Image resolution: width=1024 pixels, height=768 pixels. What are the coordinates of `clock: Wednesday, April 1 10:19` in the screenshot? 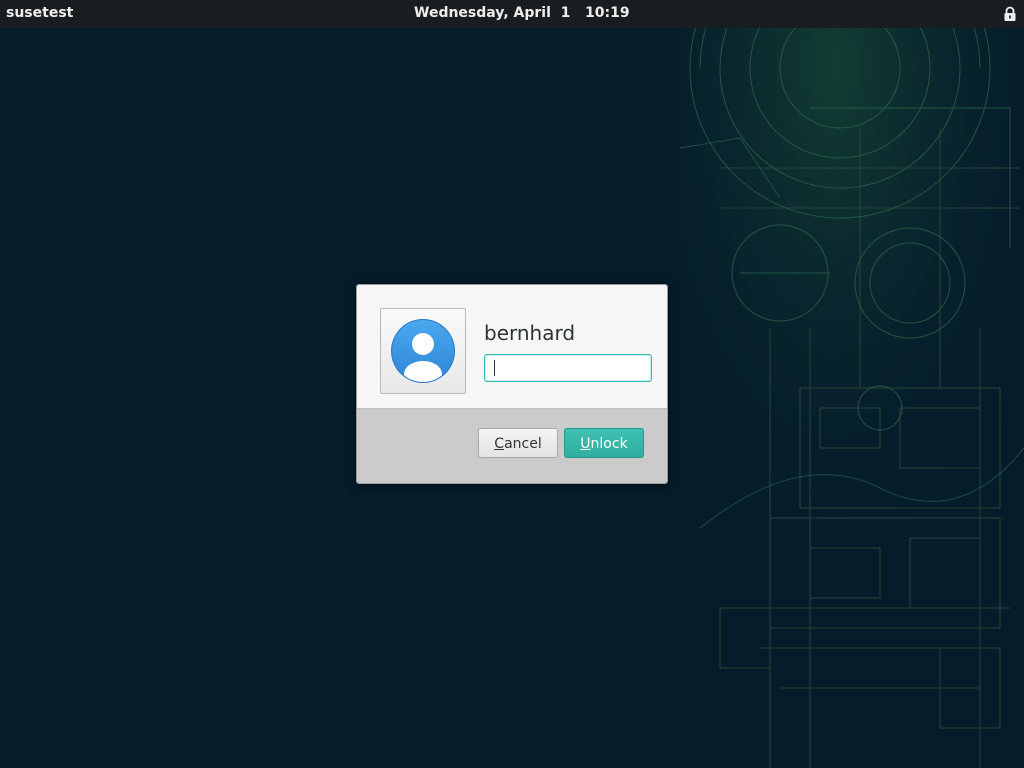 It's located at (522, 13).